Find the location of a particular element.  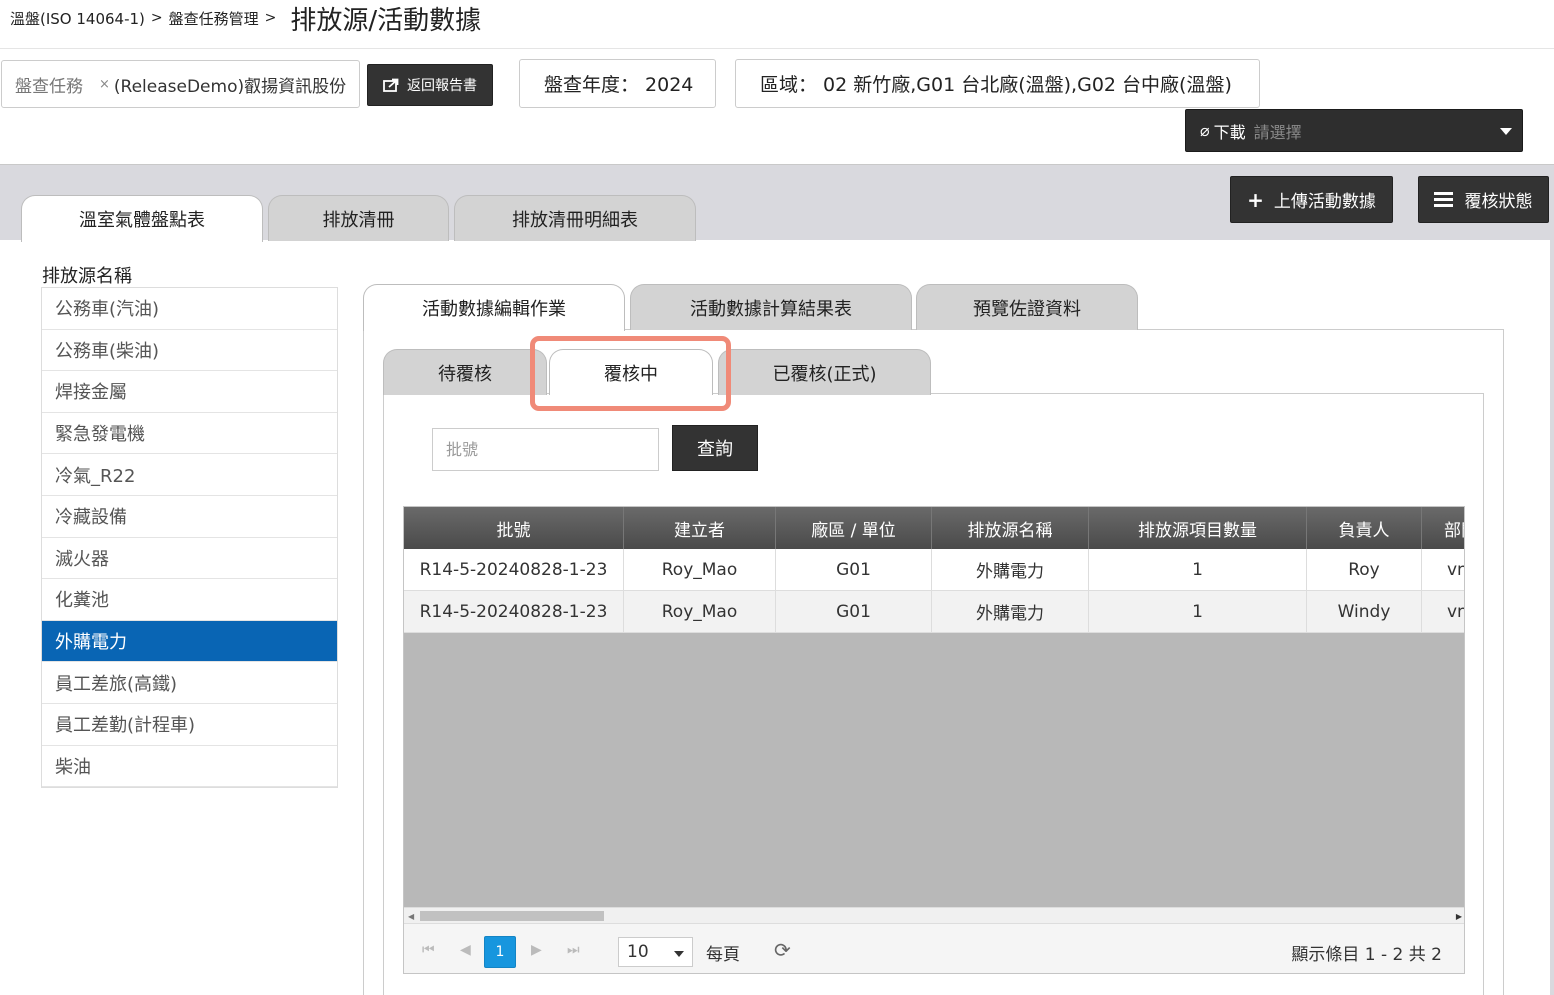

first-page-icon: ⏮ is located at coordinates (428, 950).